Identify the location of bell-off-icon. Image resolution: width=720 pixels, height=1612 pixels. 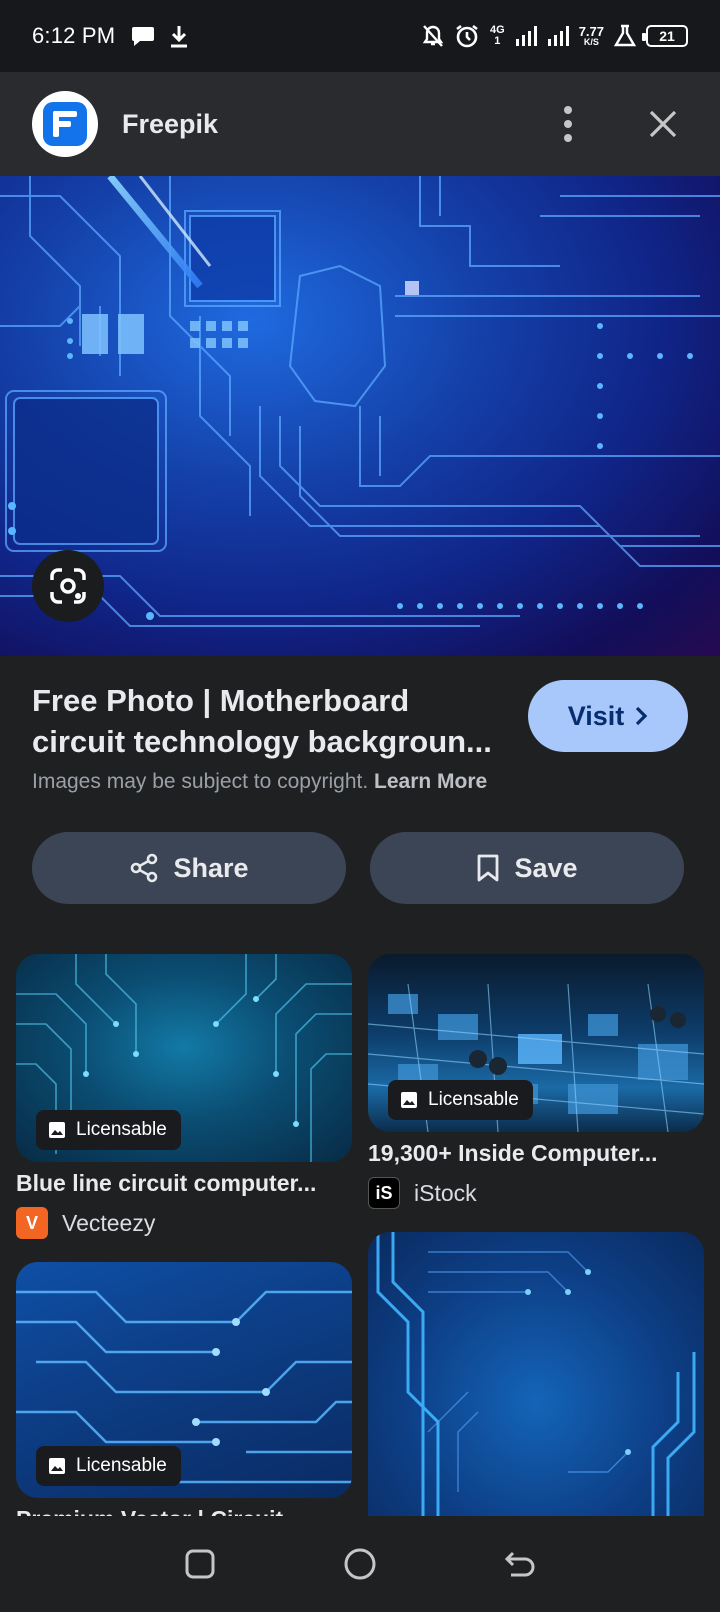
(433, 36).